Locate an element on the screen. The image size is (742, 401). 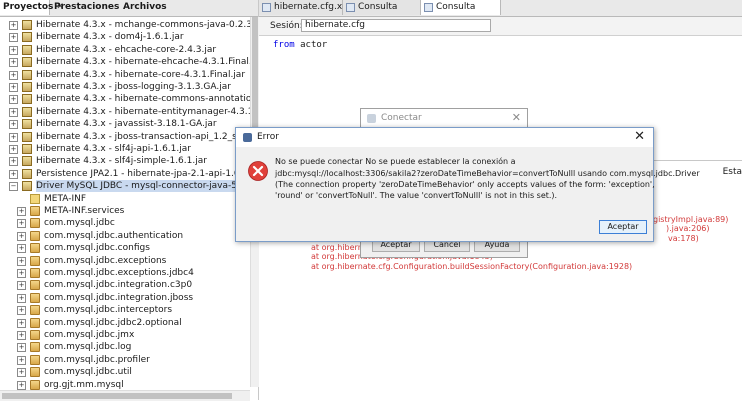
tree-node-label: META-INF is located at coordinates (65, 198).